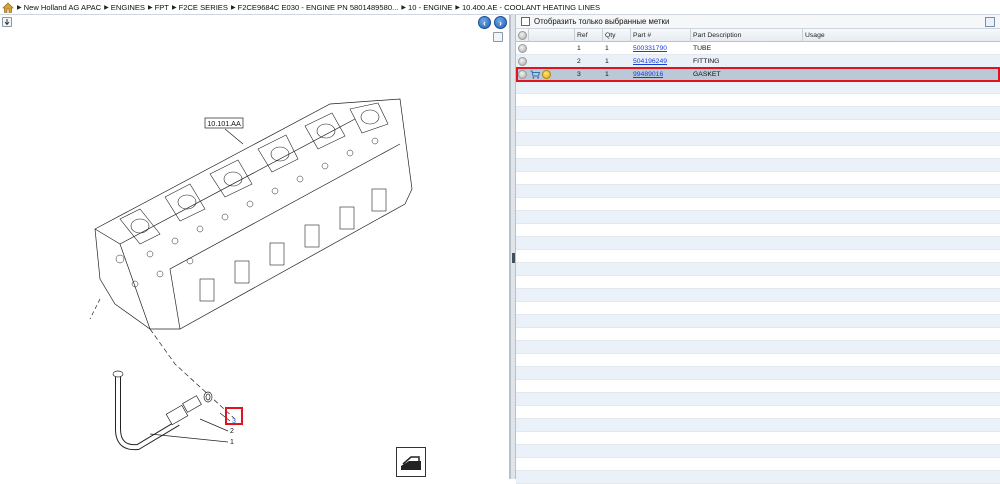  Describe the element at coordinates (746, 35) in the screenshot. I see `column-header-description: Part Description` at that location.